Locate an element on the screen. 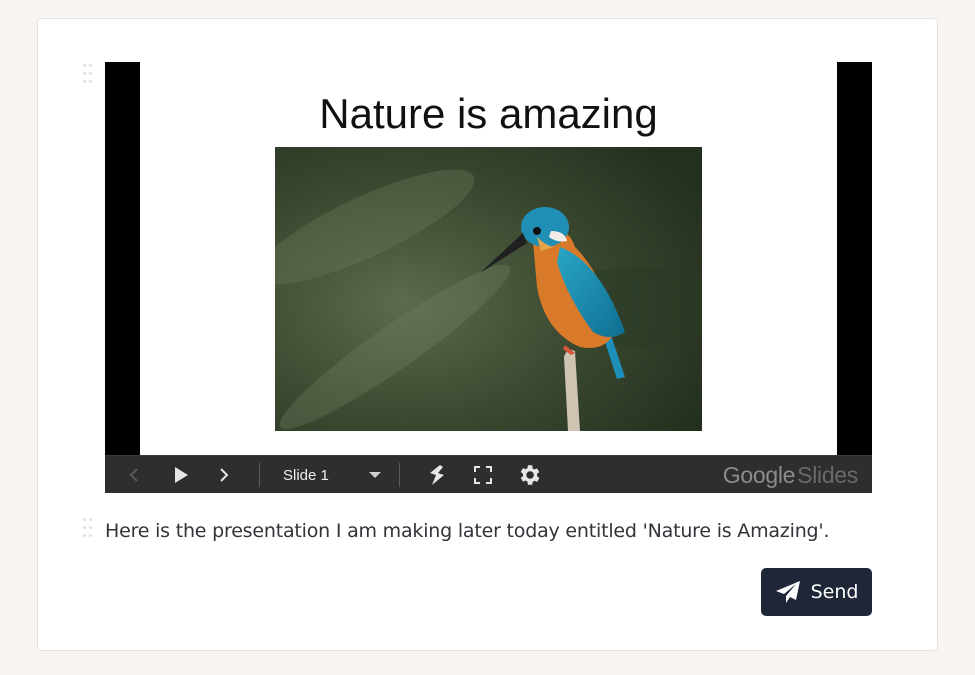 The image size is (975, 675). slide-selector-label: Slide 1 is located at coordinates (306, 475).